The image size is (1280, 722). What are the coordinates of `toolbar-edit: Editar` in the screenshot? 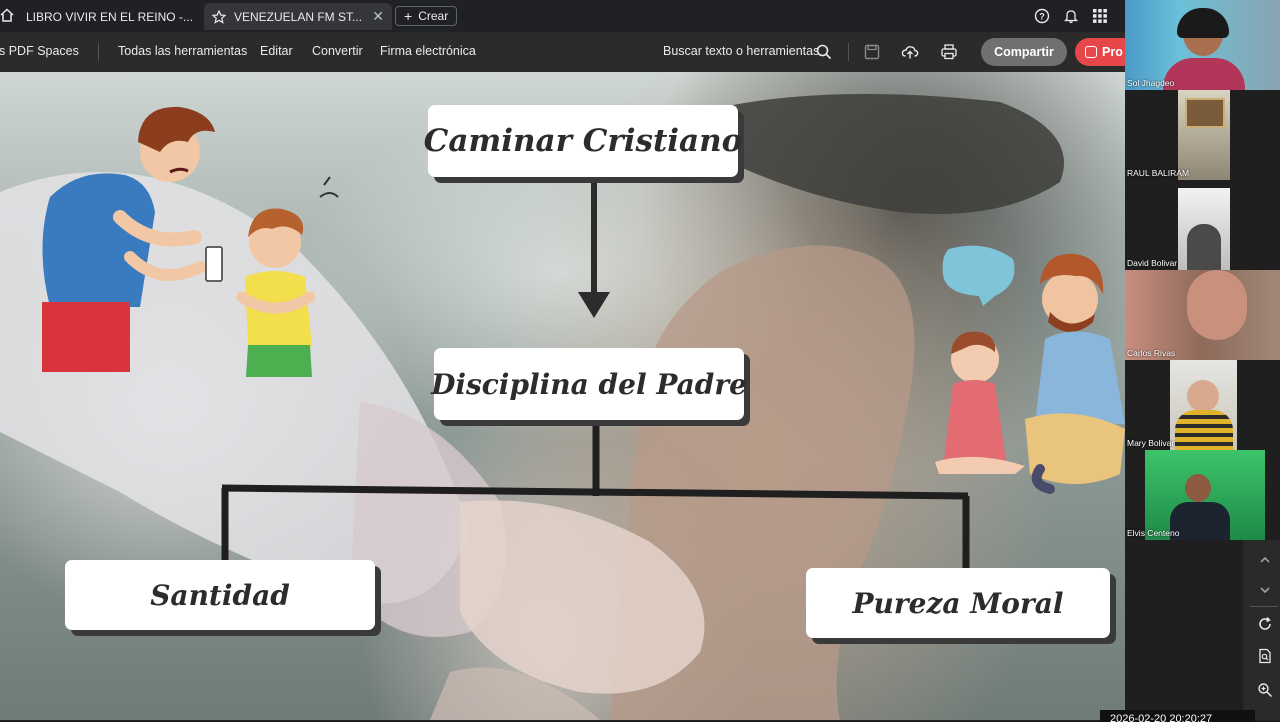 It's located at (276, 51).